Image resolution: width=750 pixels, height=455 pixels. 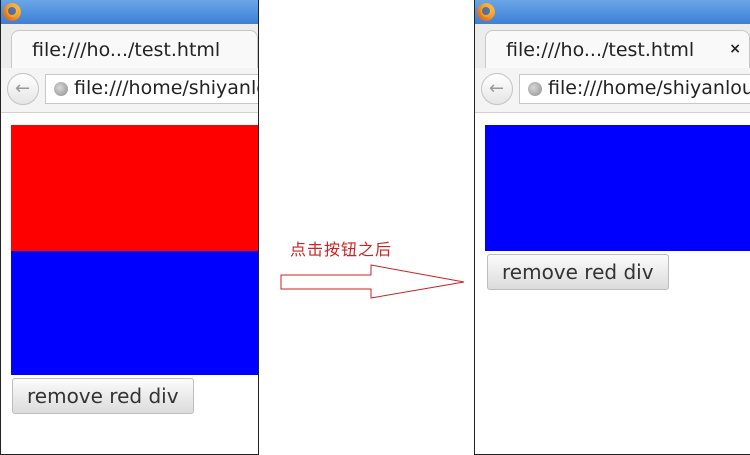 I want to click on annotation-caption: 点击按钮之后, so click(x=341, y=249).